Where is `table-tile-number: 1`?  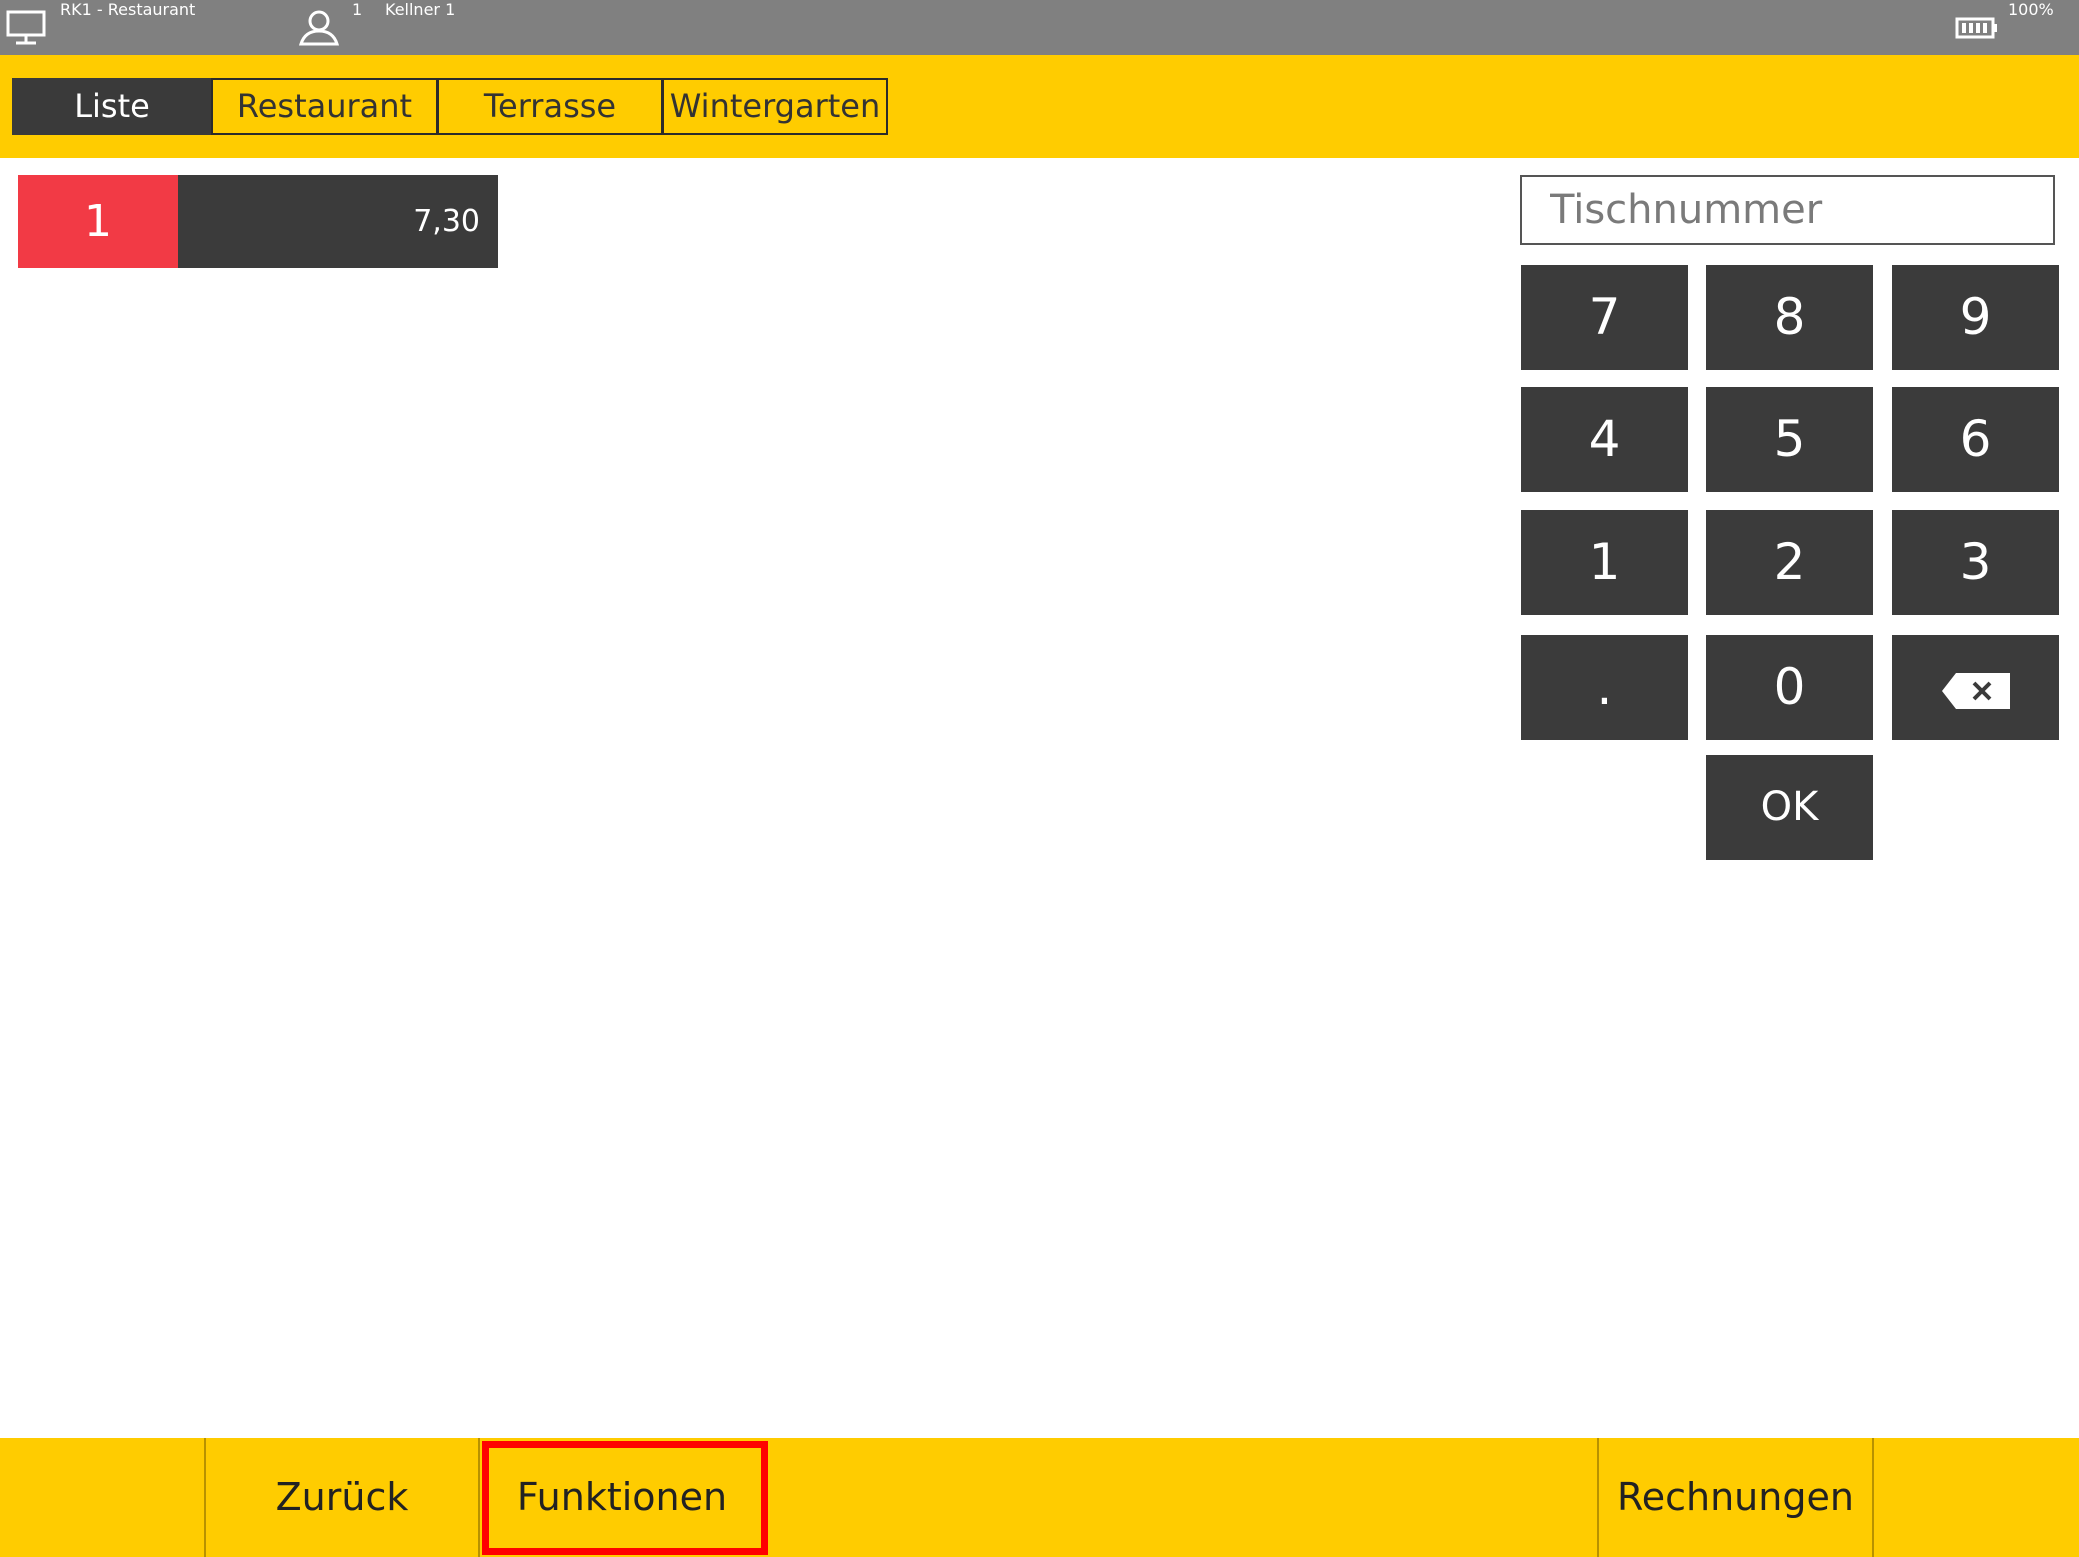
table-tile-number: 1 is located at coordinates (98, 221).